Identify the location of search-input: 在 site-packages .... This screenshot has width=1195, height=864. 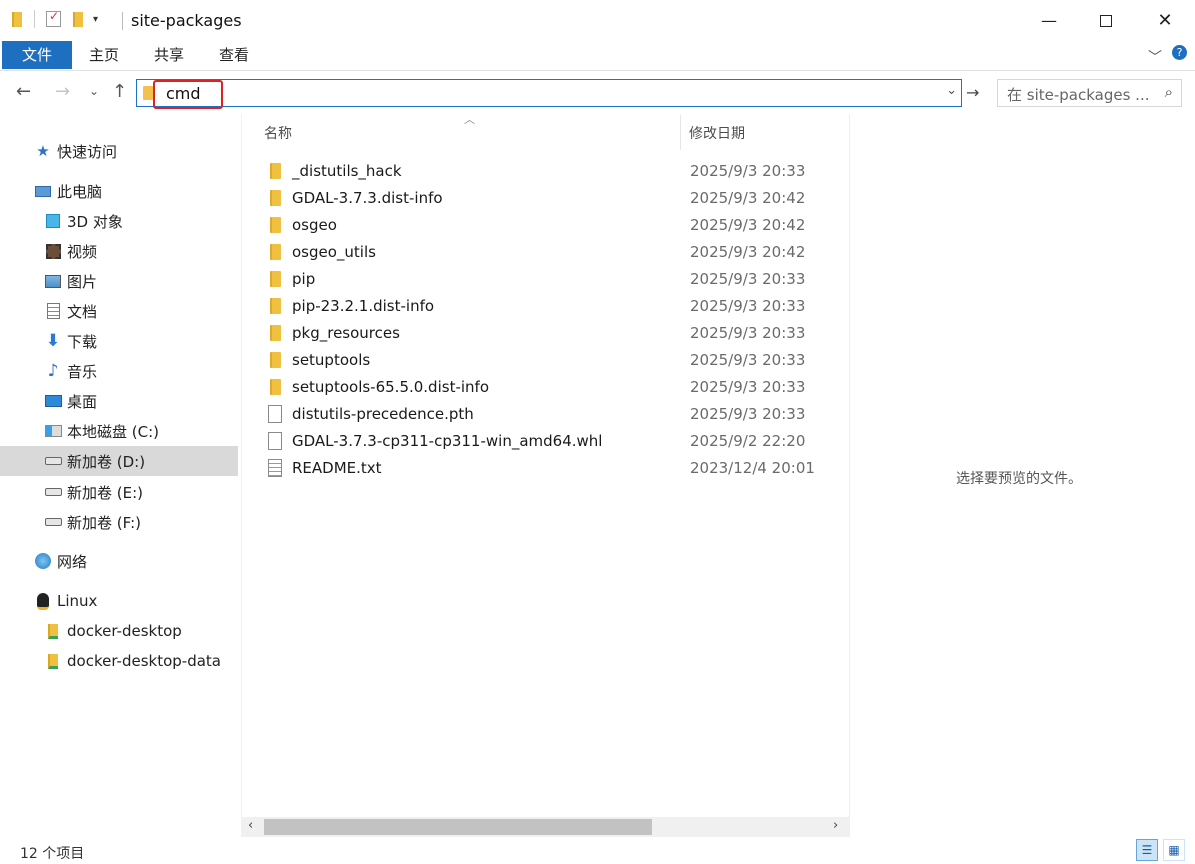
(1078, 94).